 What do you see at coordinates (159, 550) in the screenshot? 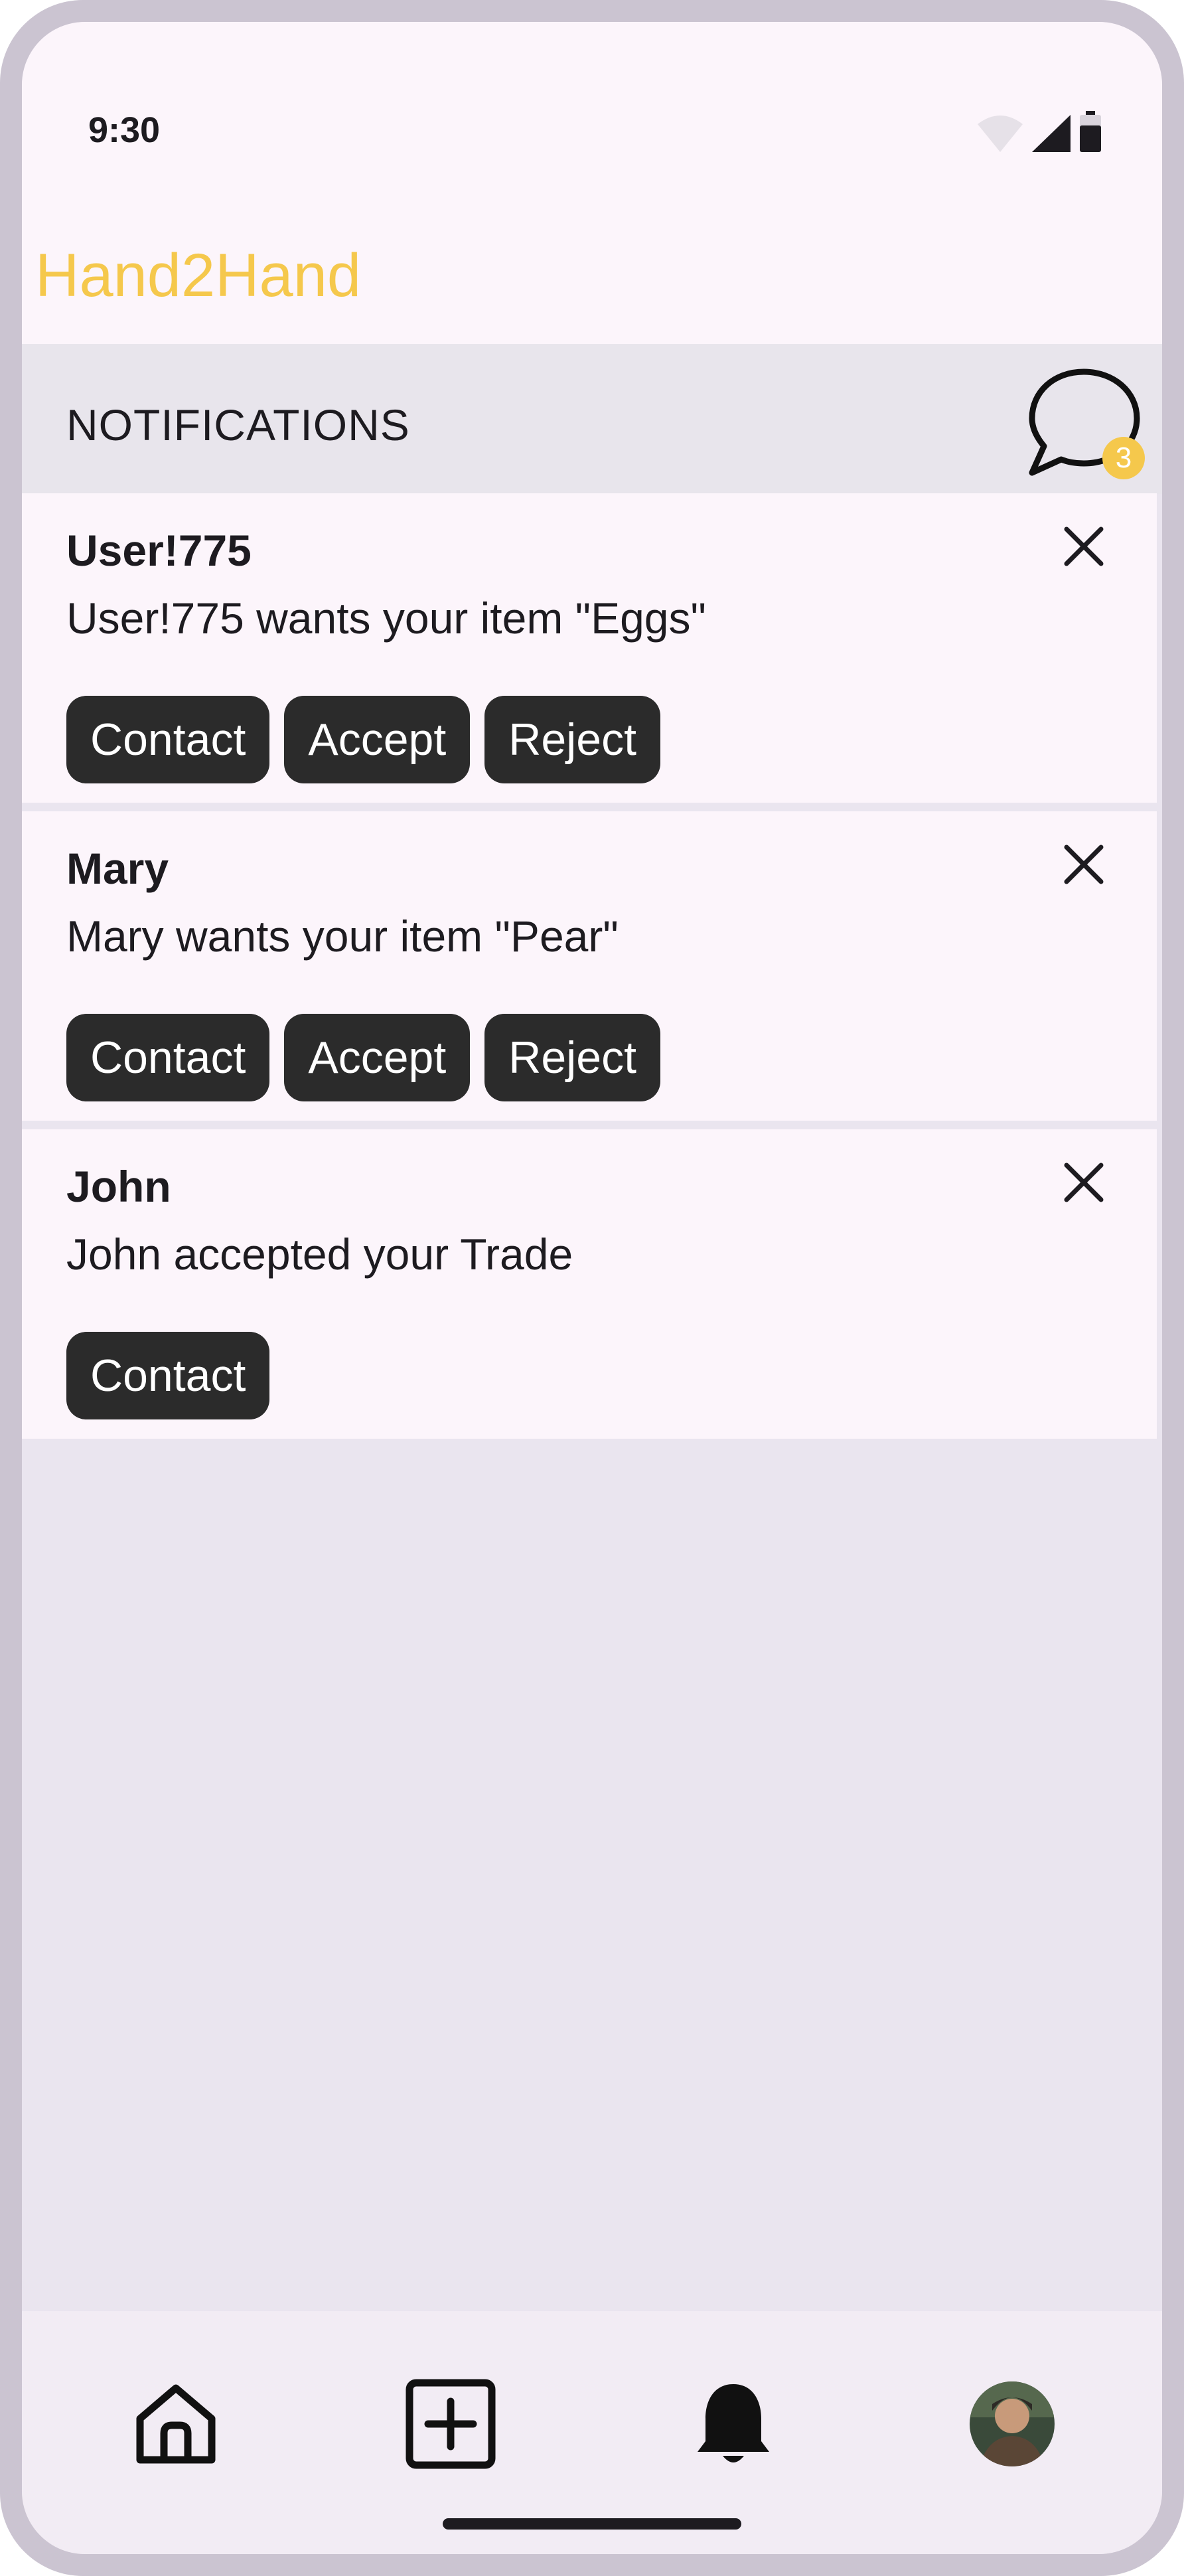
I see `notification-sender: User!775` at bounding box center [159, 550].